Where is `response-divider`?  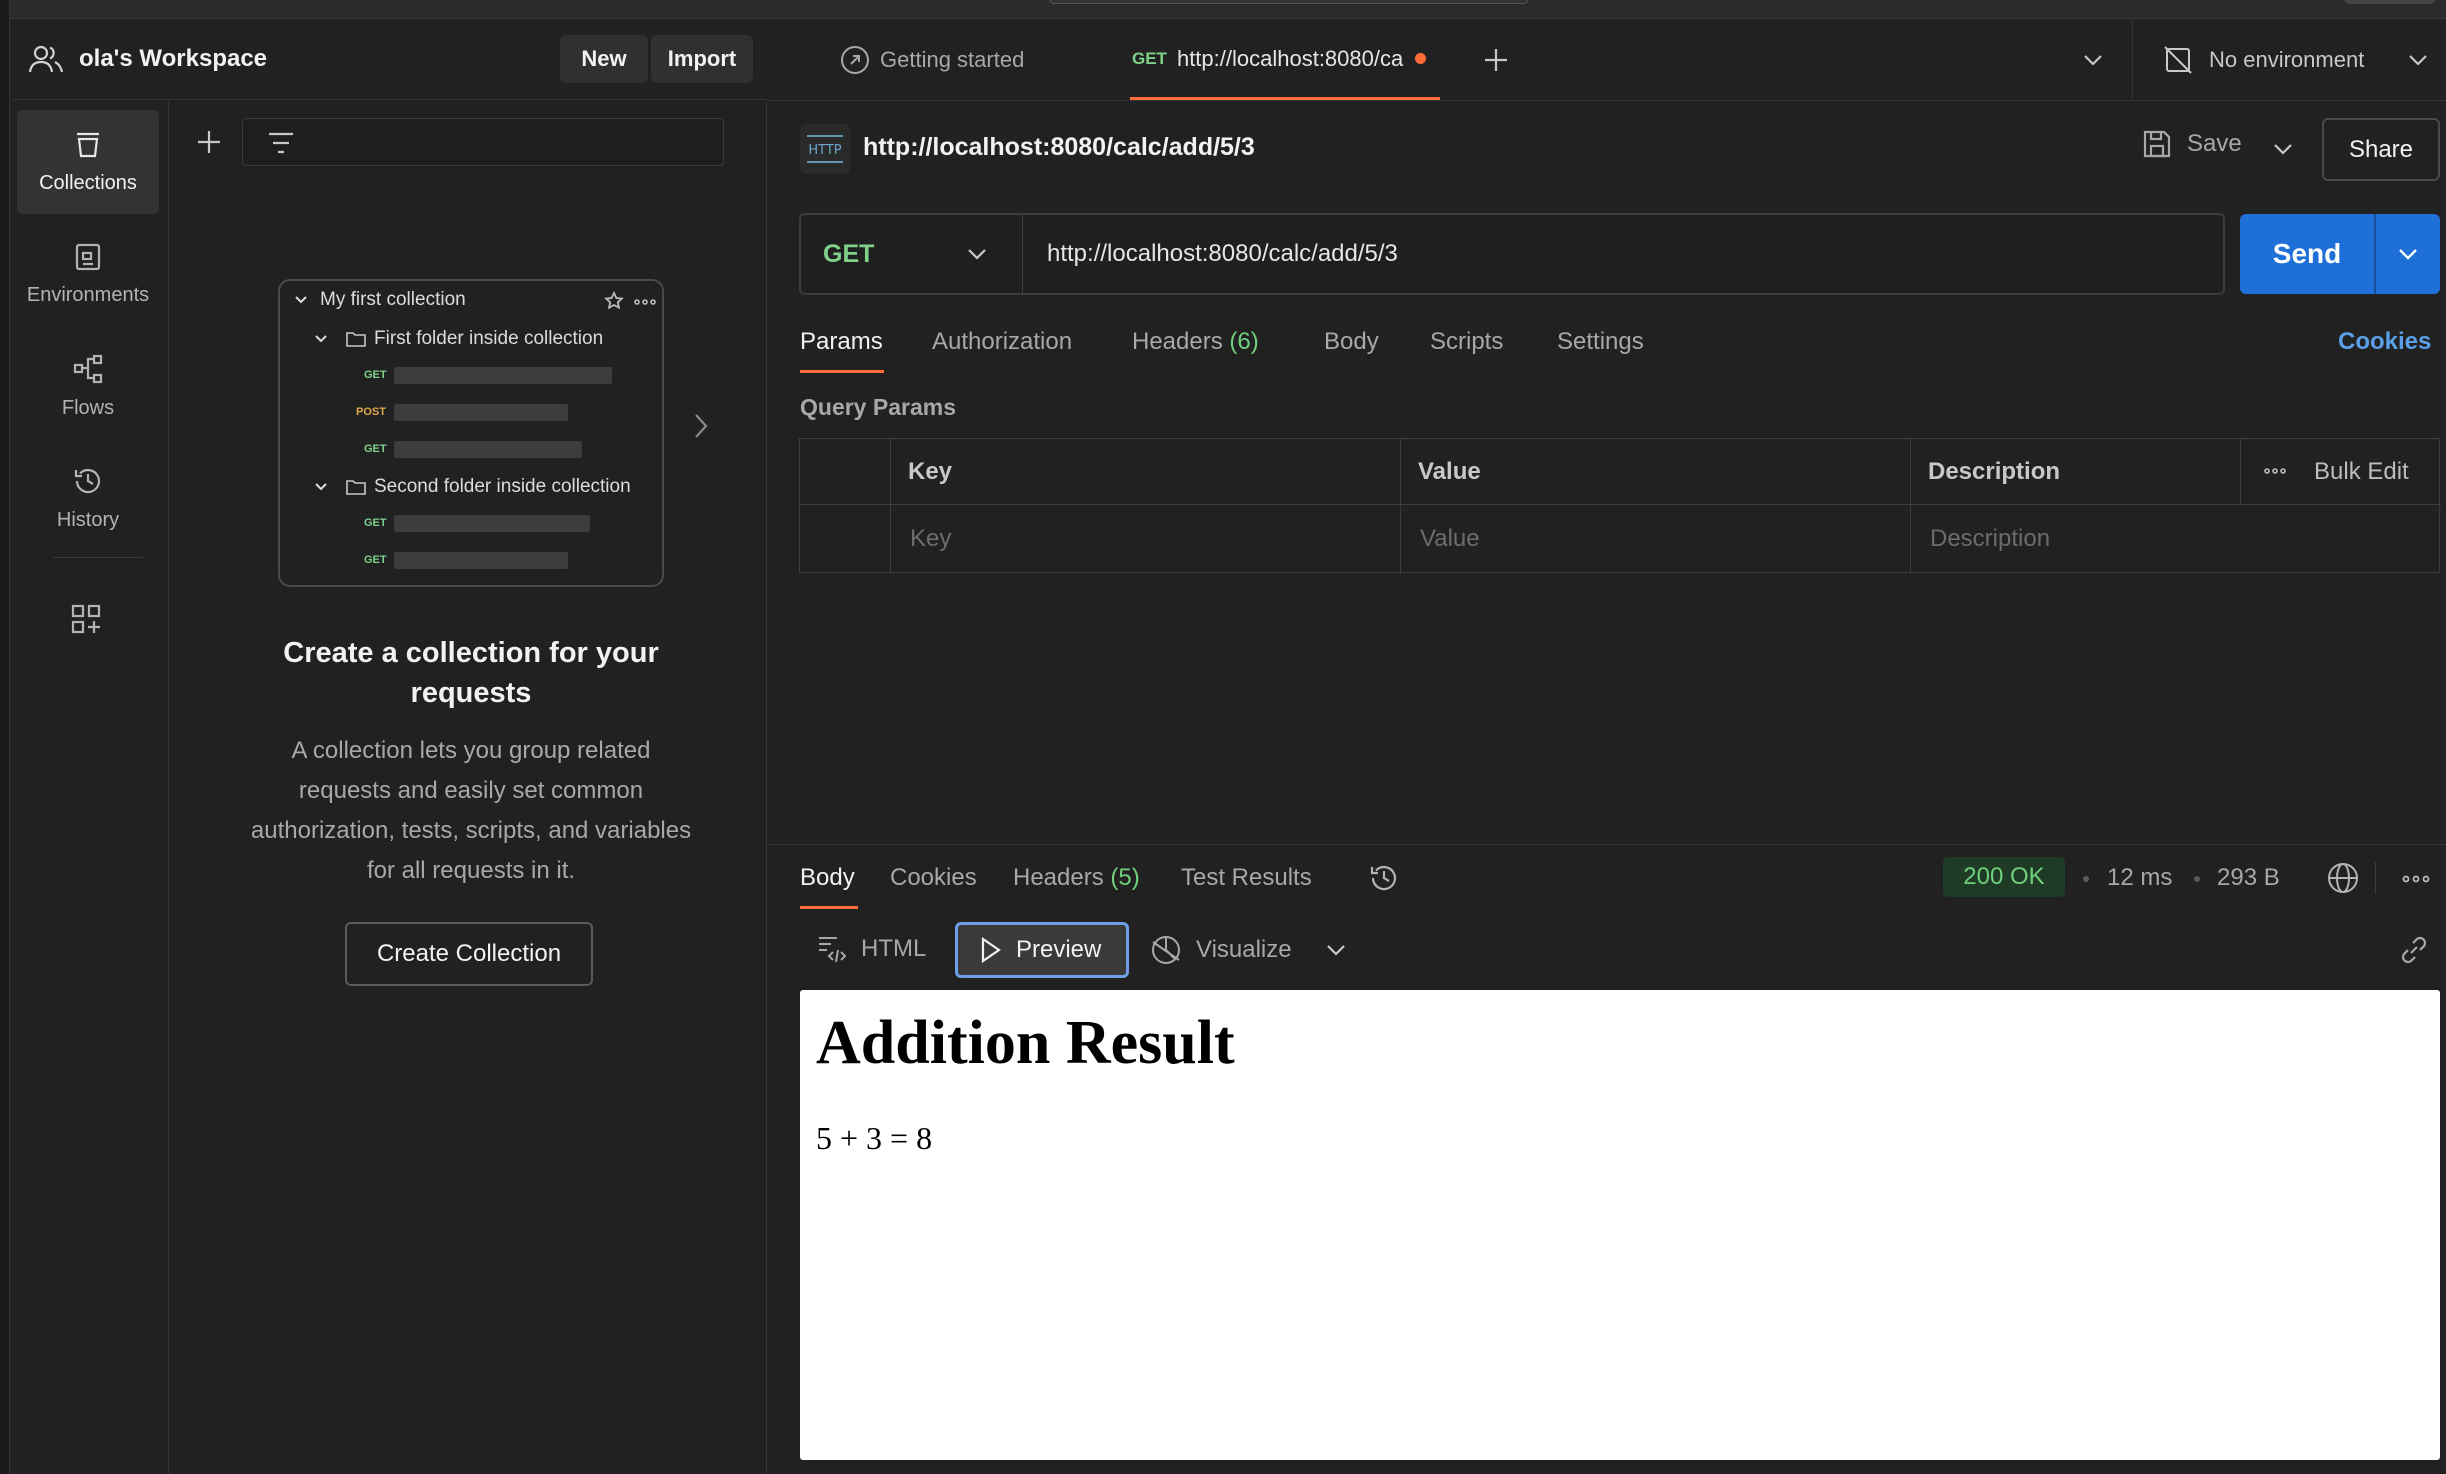 response-divider is located at coordinates (1607, 844).